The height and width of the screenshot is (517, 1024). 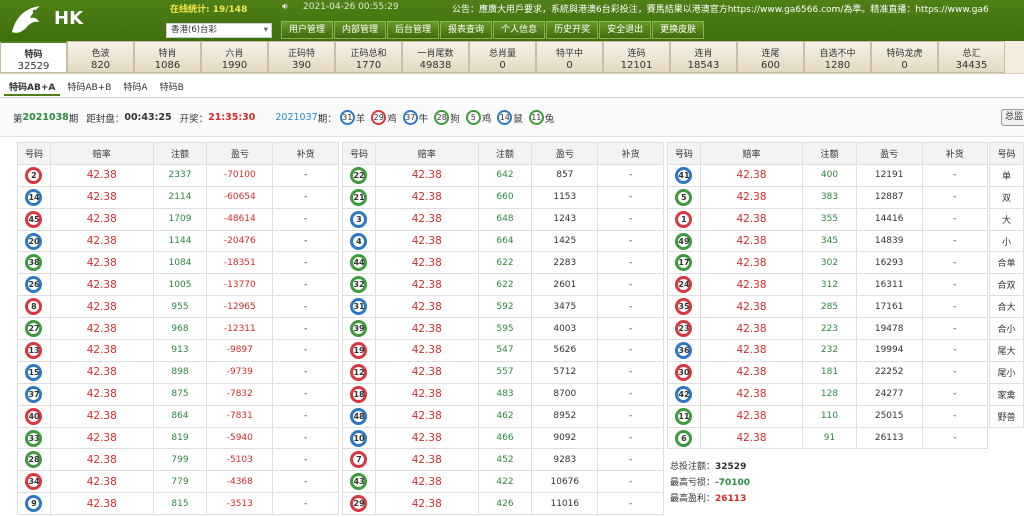 What do you see at coordinates (219, 30) in the screenshot?
I see `region-select: 香港(6)台彩 ▾` at bounding box center [219, 30].